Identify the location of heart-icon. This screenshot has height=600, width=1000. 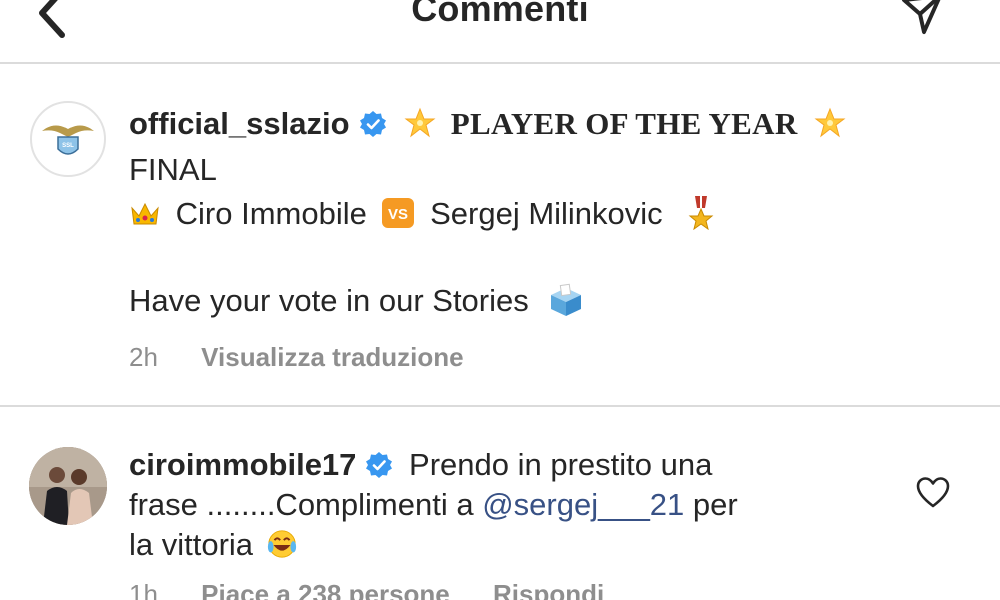
(933, 492).